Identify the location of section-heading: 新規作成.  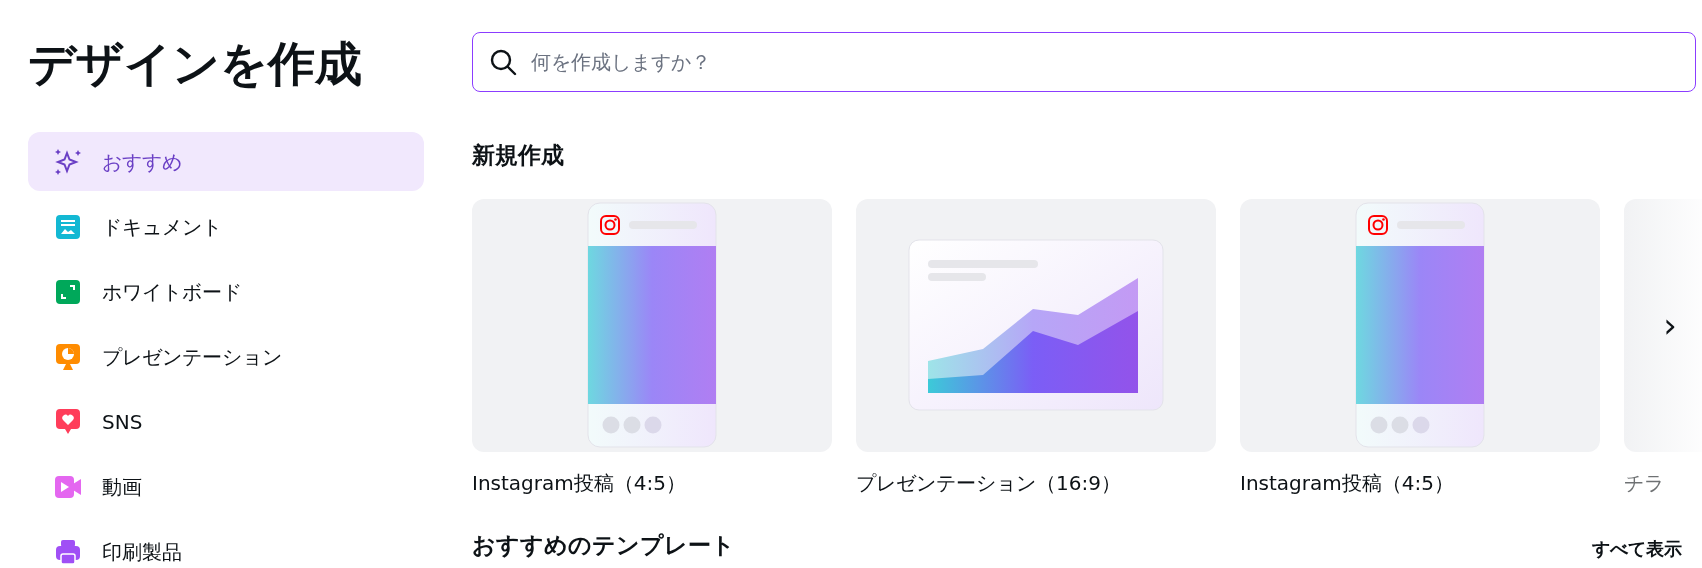
(518, 155).